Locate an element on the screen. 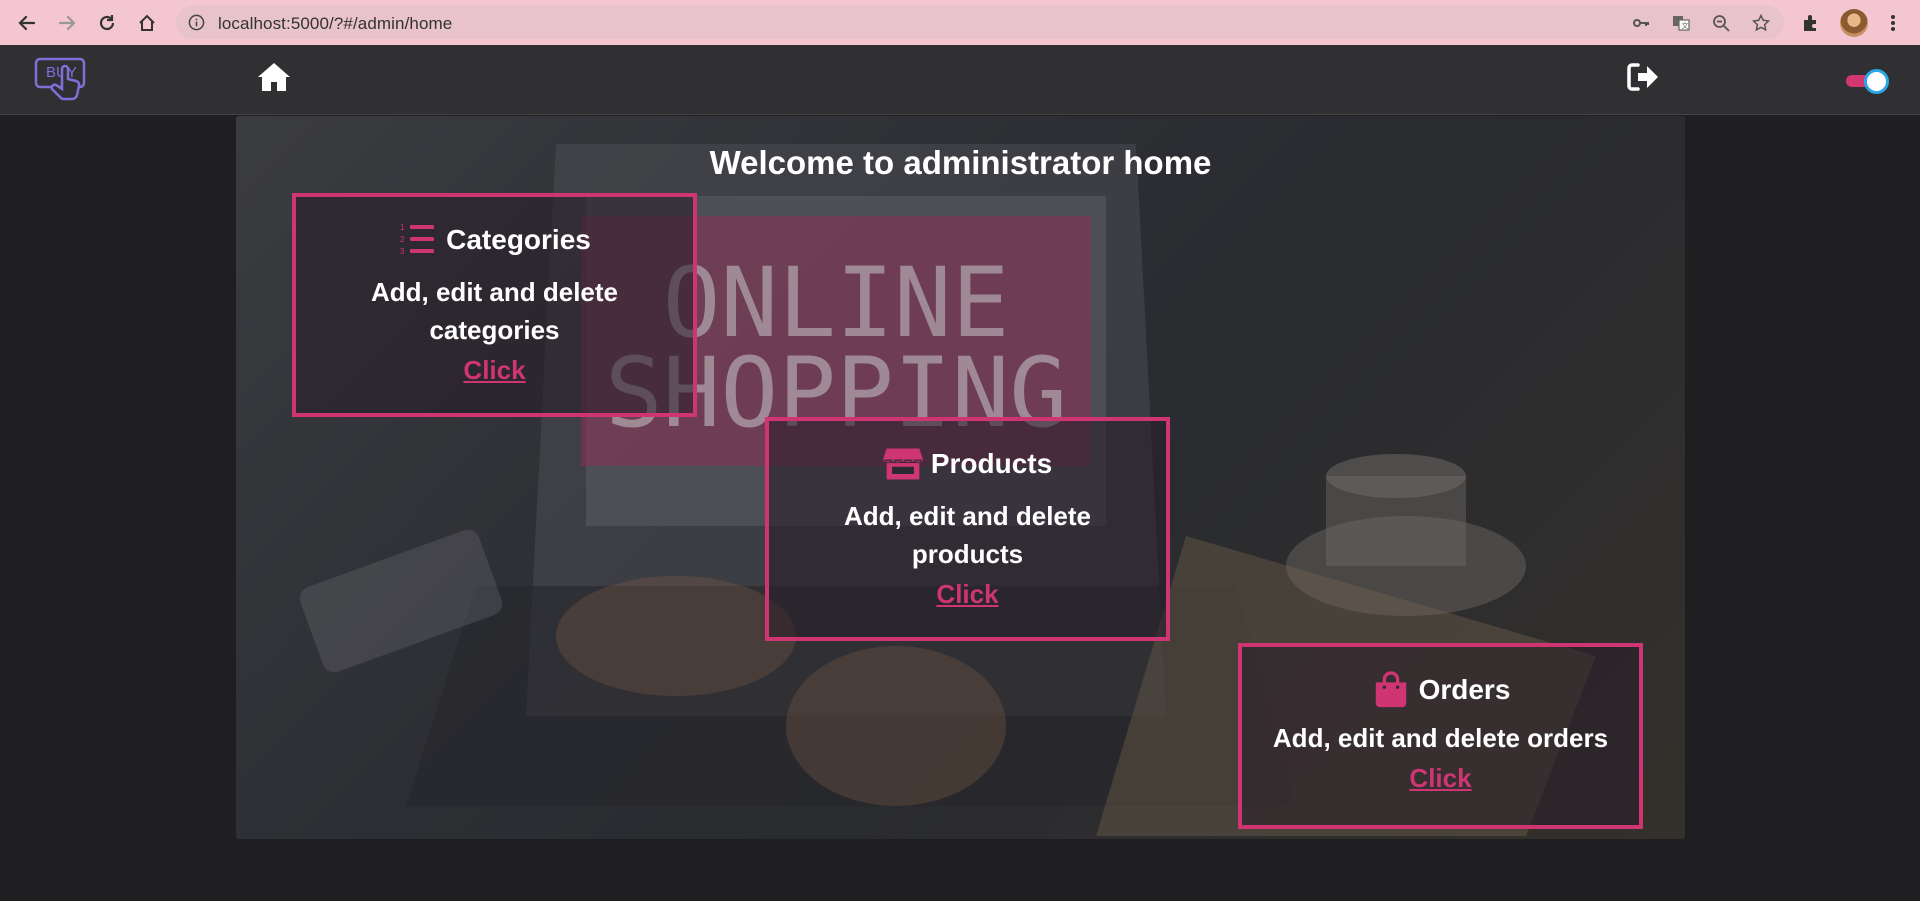  key-icon is located at coordinates (1641, 23).